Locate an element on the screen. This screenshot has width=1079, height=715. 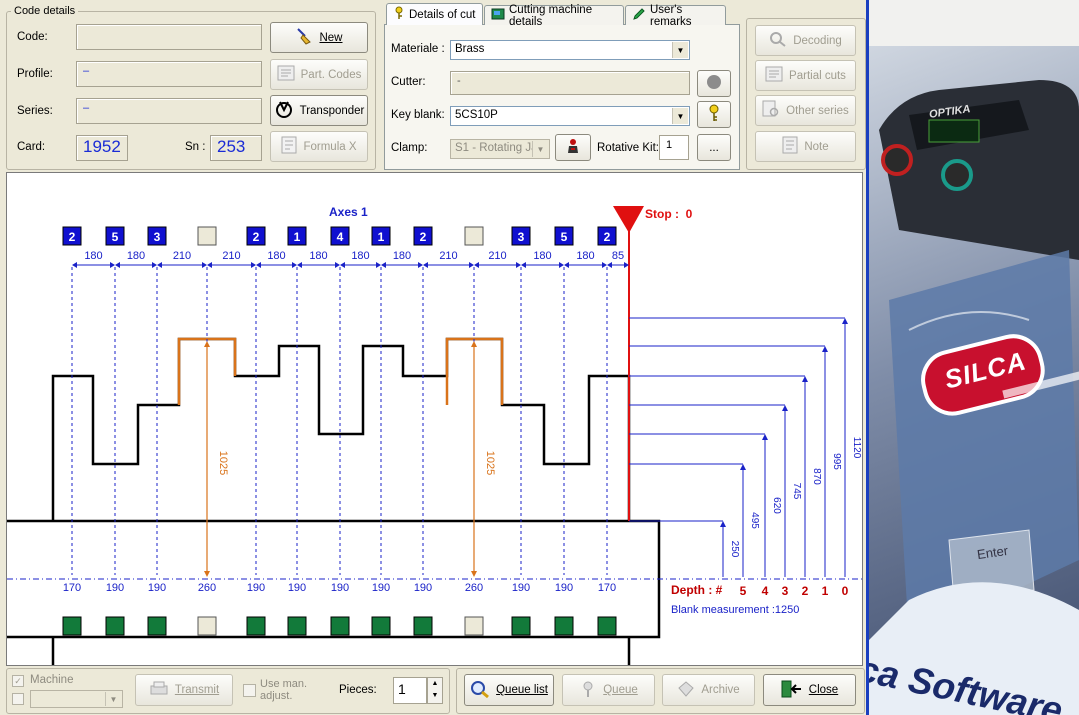
archive-icon is located at coordinates (686, 690).